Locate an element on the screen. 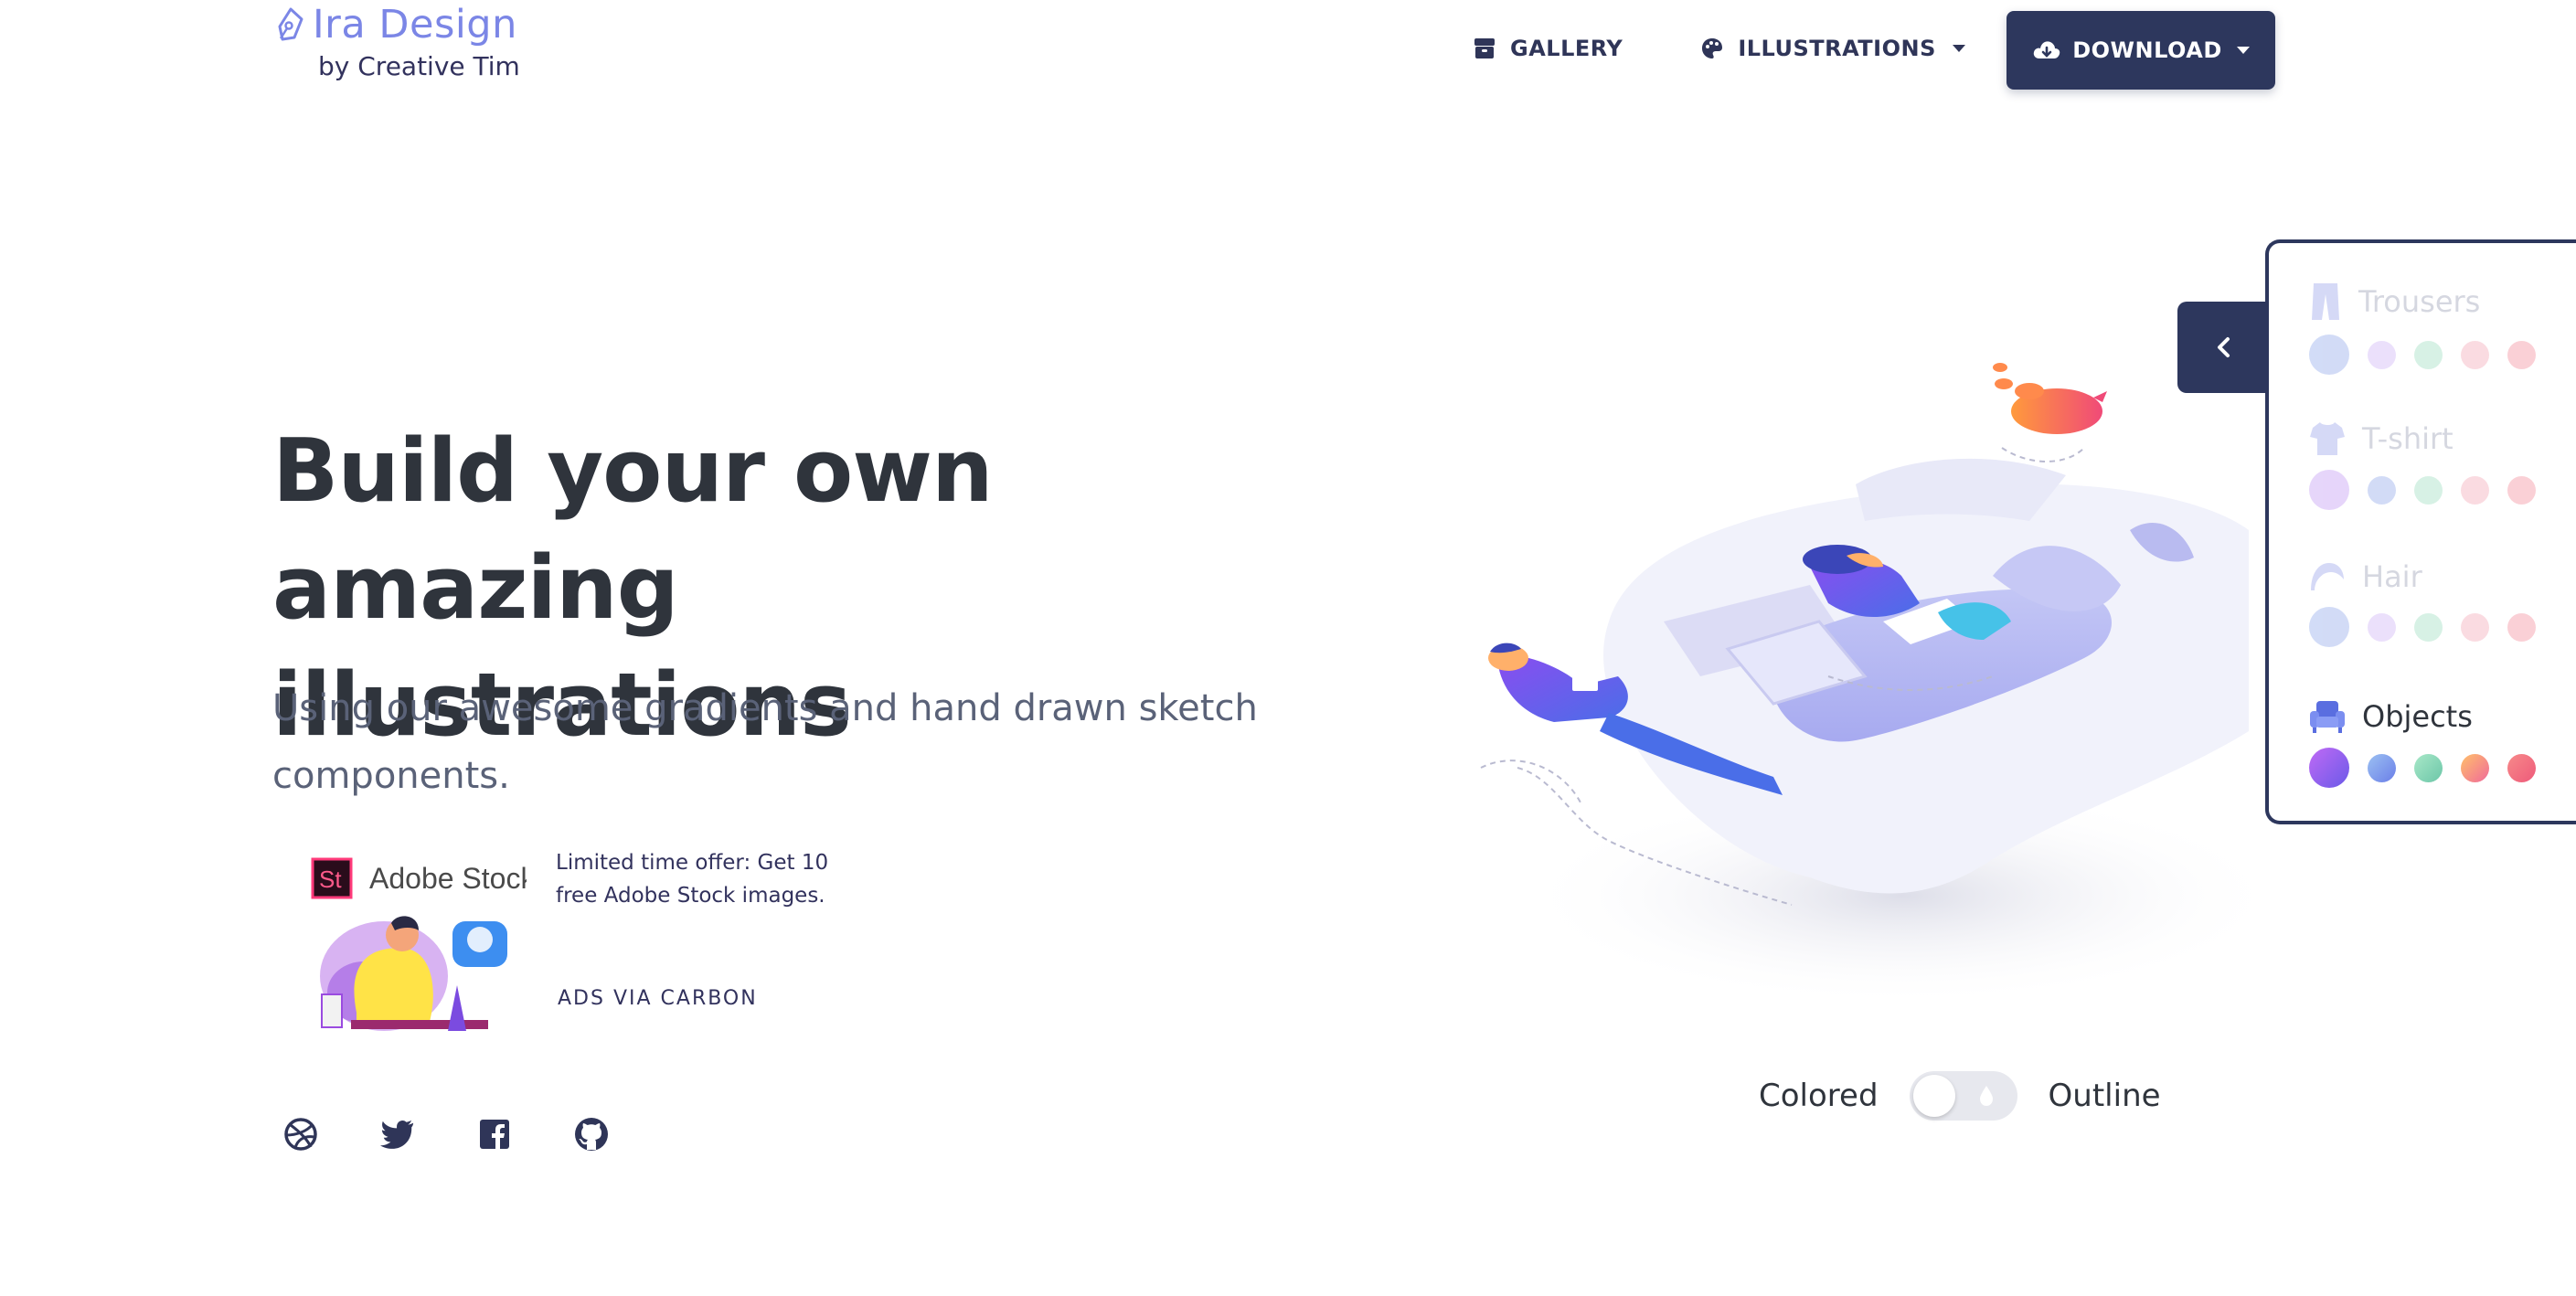 This screenshot has height=1296, width=2576. nav-gallery-label: GALLERY is located at coordinates (1566, 48).